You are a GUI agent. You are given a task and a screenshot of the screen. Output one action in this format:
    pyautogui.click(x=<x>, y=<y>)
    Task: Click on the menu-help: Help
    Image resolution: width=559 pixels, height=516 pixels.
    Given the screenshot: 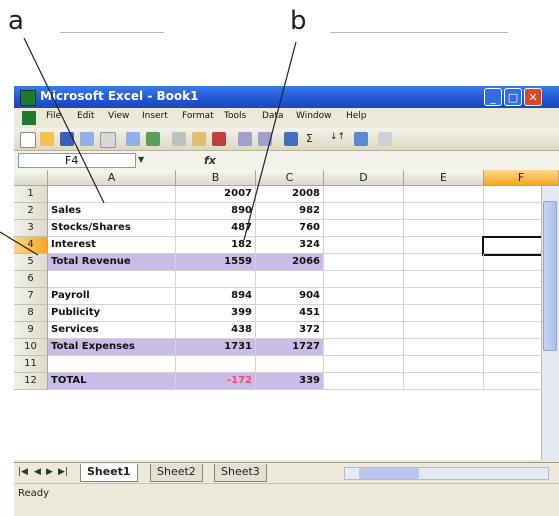 What is the action you would take?
    pyautogui.click(x=356, y=116)
    